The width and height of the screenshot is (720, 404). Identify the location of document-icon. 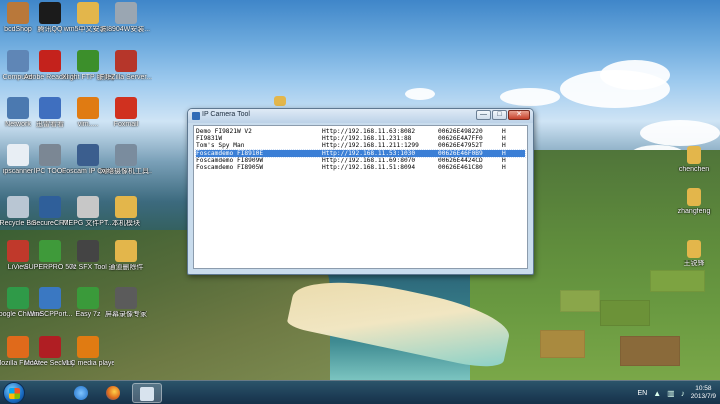
(126, 13).